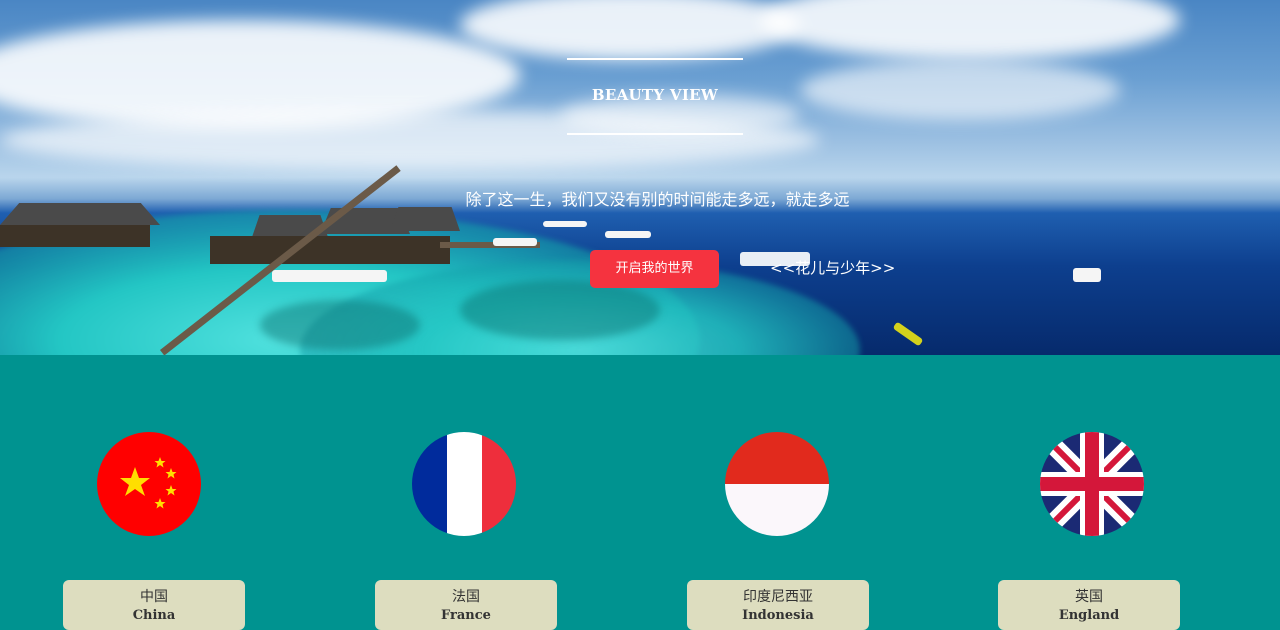 The height and width of the screenshot is (630, 1280). What do you see at coordinates (1089, 615) in the screenshot?
I see `country-name-en: England` at bounding box center [1089, 615].